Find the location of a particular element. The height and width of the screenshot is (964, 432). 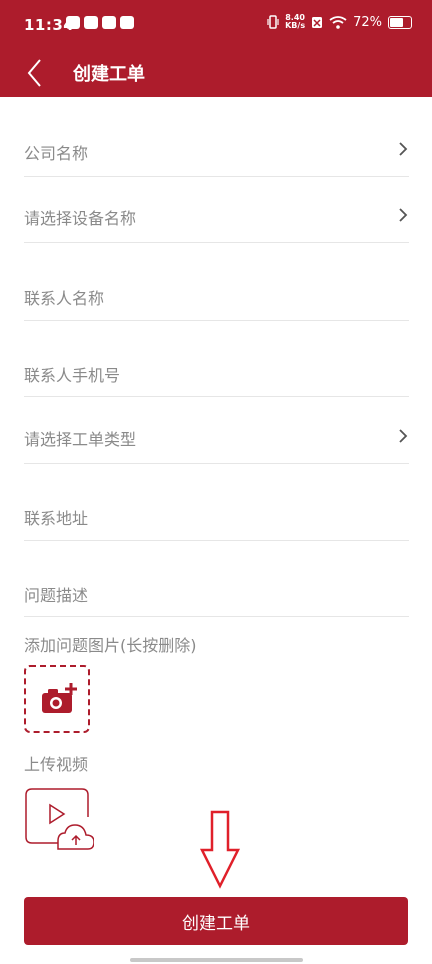

message-icon is located at coordinates (109, 22).